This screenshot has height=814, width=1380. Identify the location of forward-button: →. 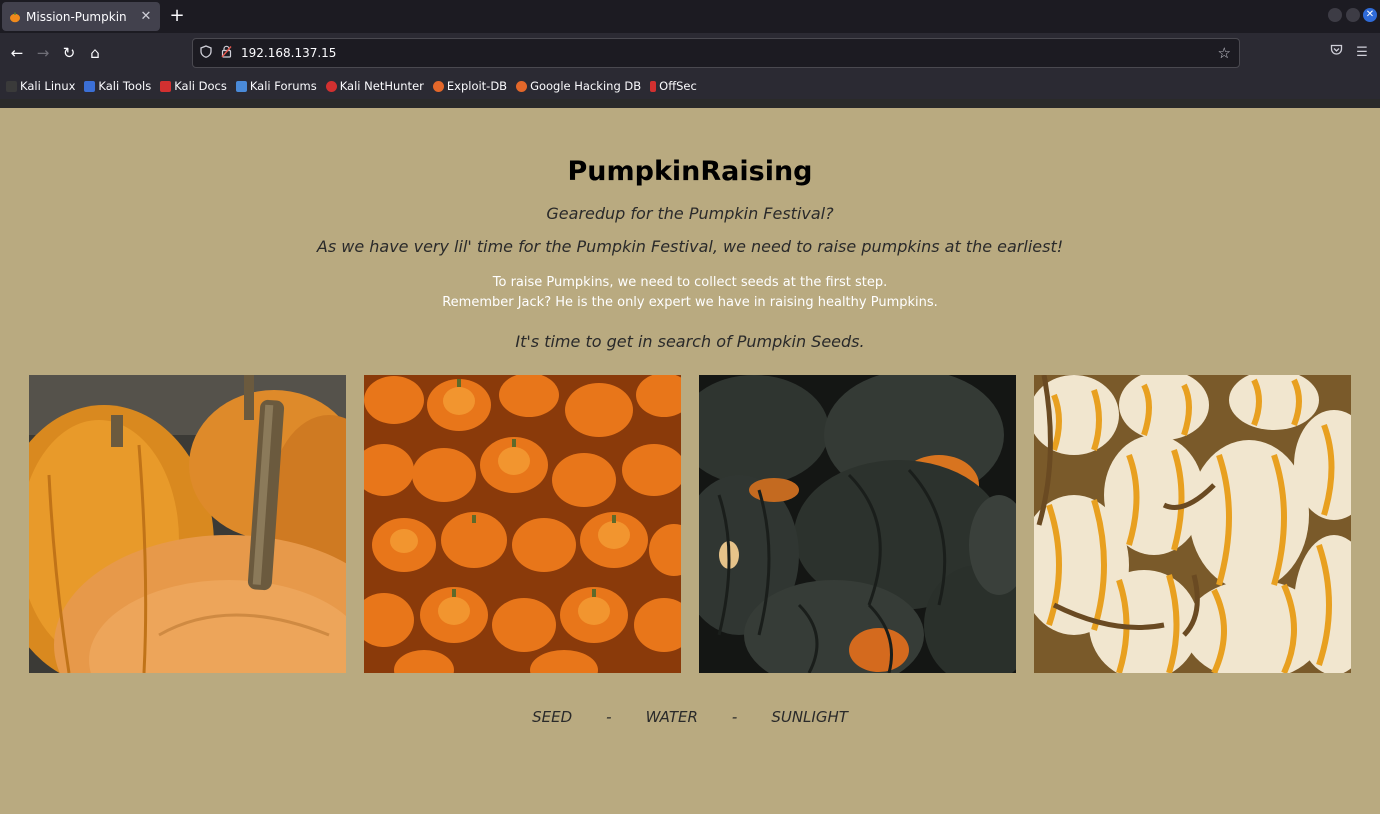
(43, 53).